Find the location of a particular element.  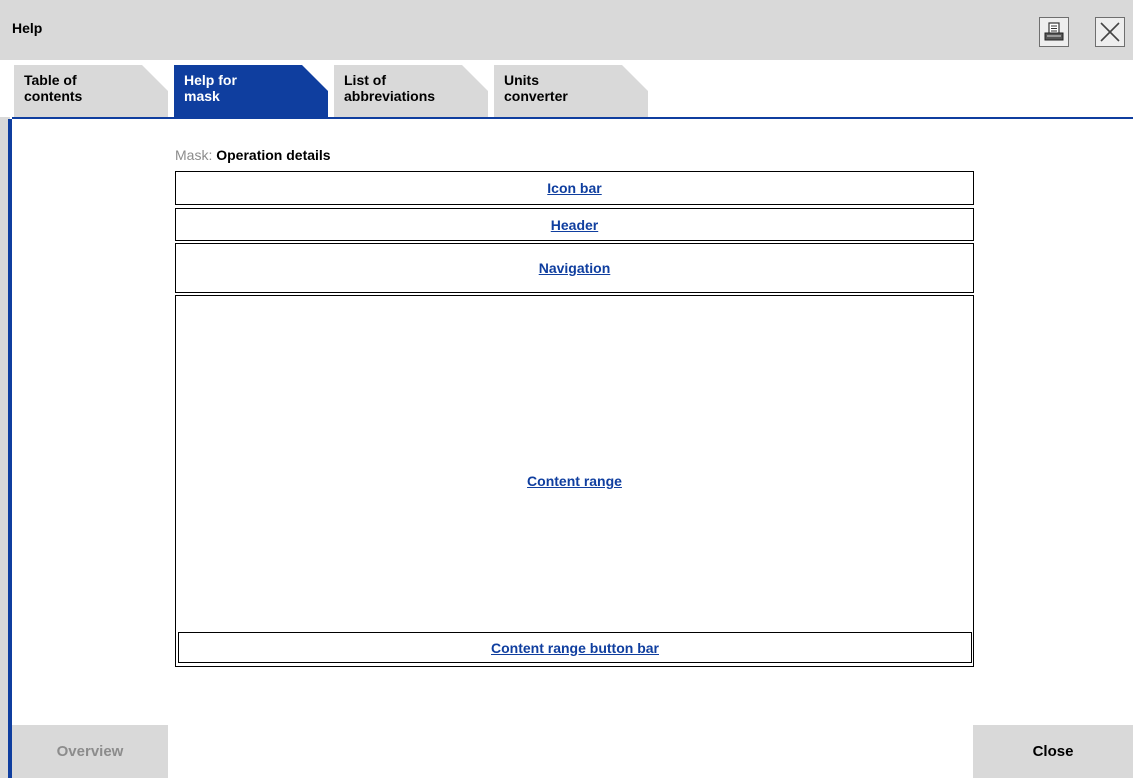

window-titlebar: Help is located at coordinates (566, 30).